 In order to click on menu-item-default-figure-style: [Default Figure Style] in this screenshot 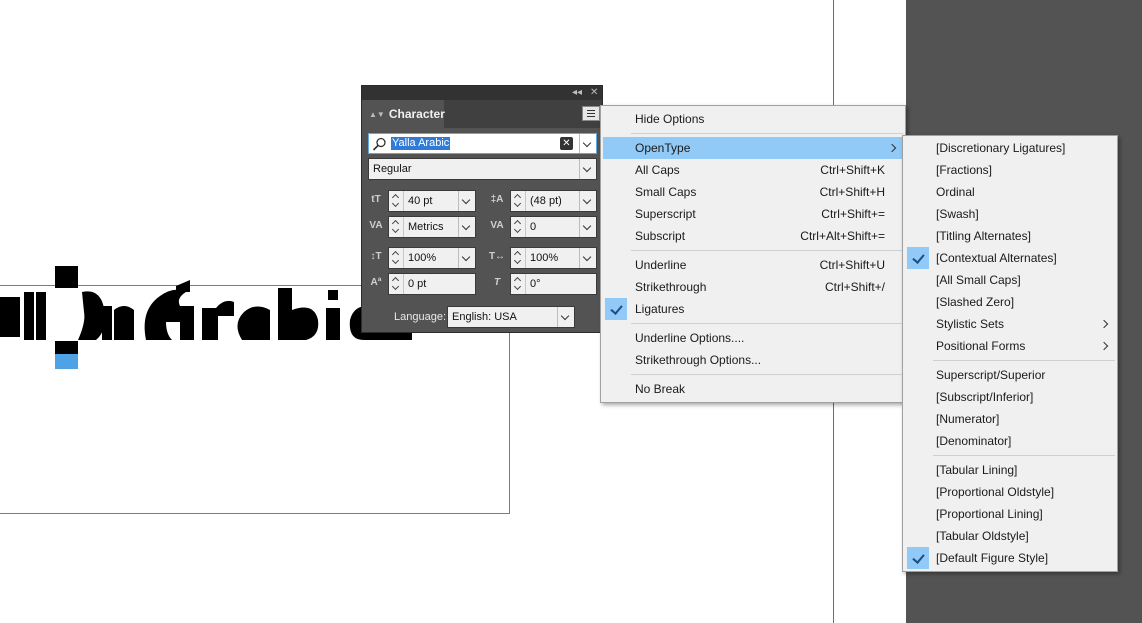, I will do `click(1010, 558)`.